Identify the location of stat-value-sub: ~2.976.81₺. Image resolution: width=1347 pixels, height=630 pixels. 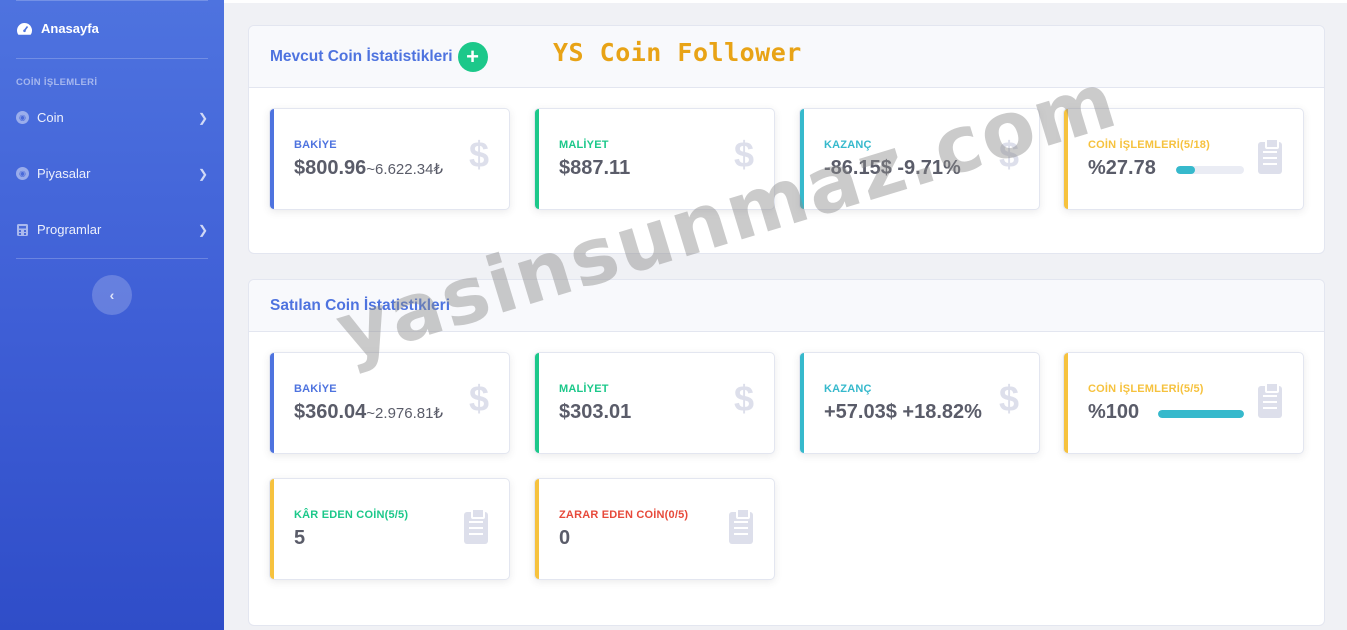
(404, 413).